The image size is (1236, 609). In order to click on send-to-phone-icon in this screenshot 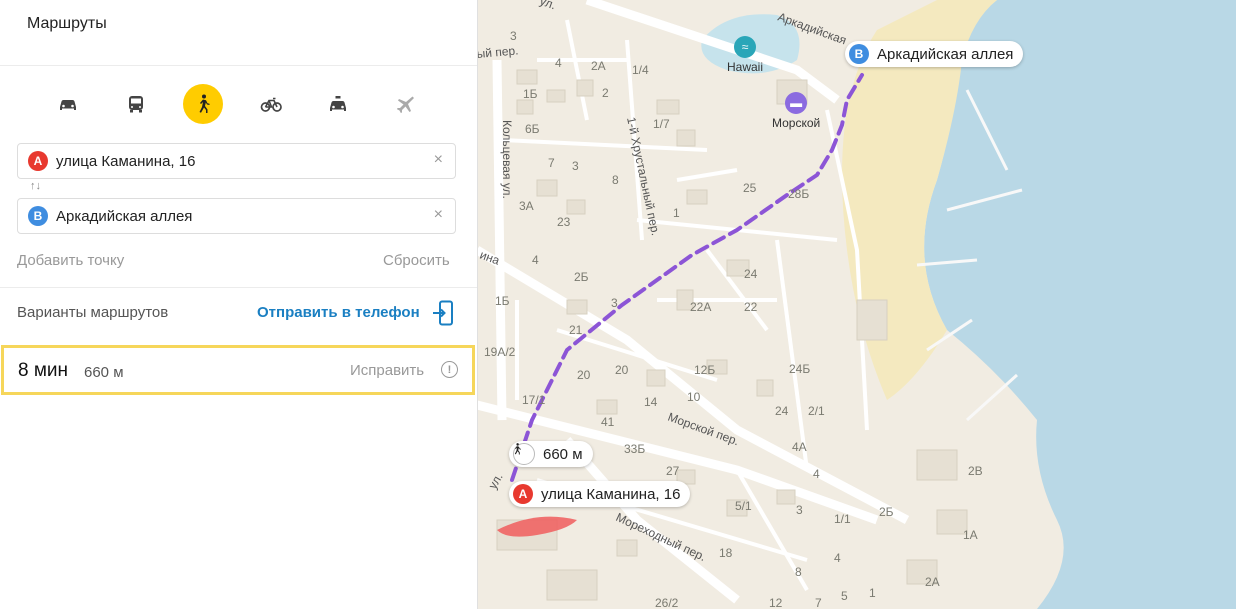, I will do `click(443, 313)`.